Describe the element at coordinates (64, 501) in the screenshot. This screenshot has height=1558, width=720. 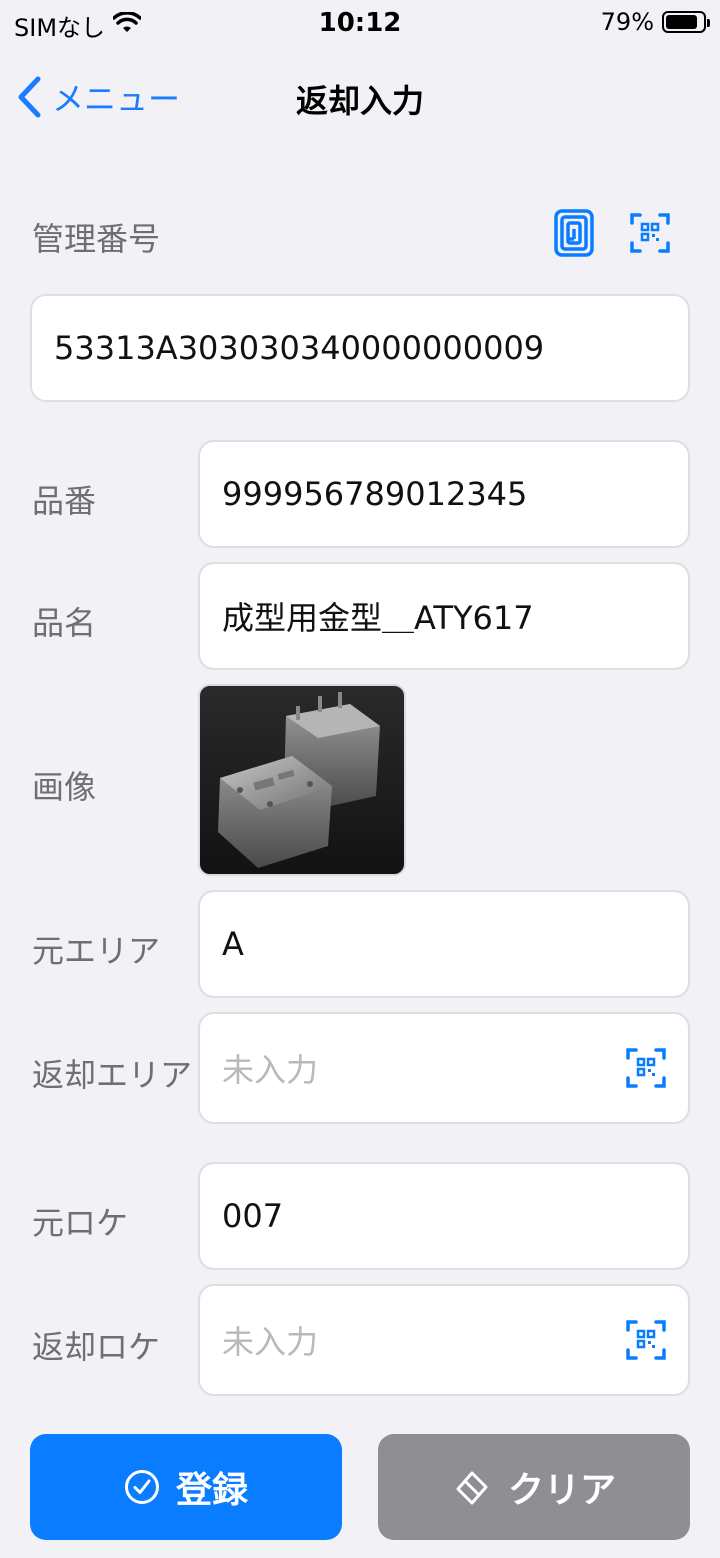
I see `product-number-label: 品番` at that location.